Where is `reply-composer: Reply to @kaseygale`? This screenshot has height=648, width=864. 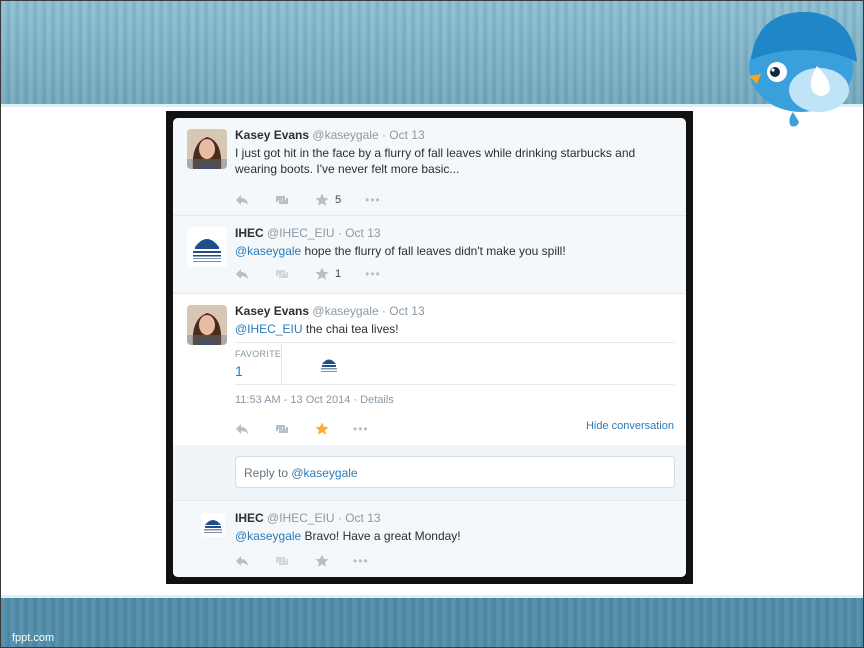
reply-composer: Reply to @kaseygale is located at coordinates (429, 473).